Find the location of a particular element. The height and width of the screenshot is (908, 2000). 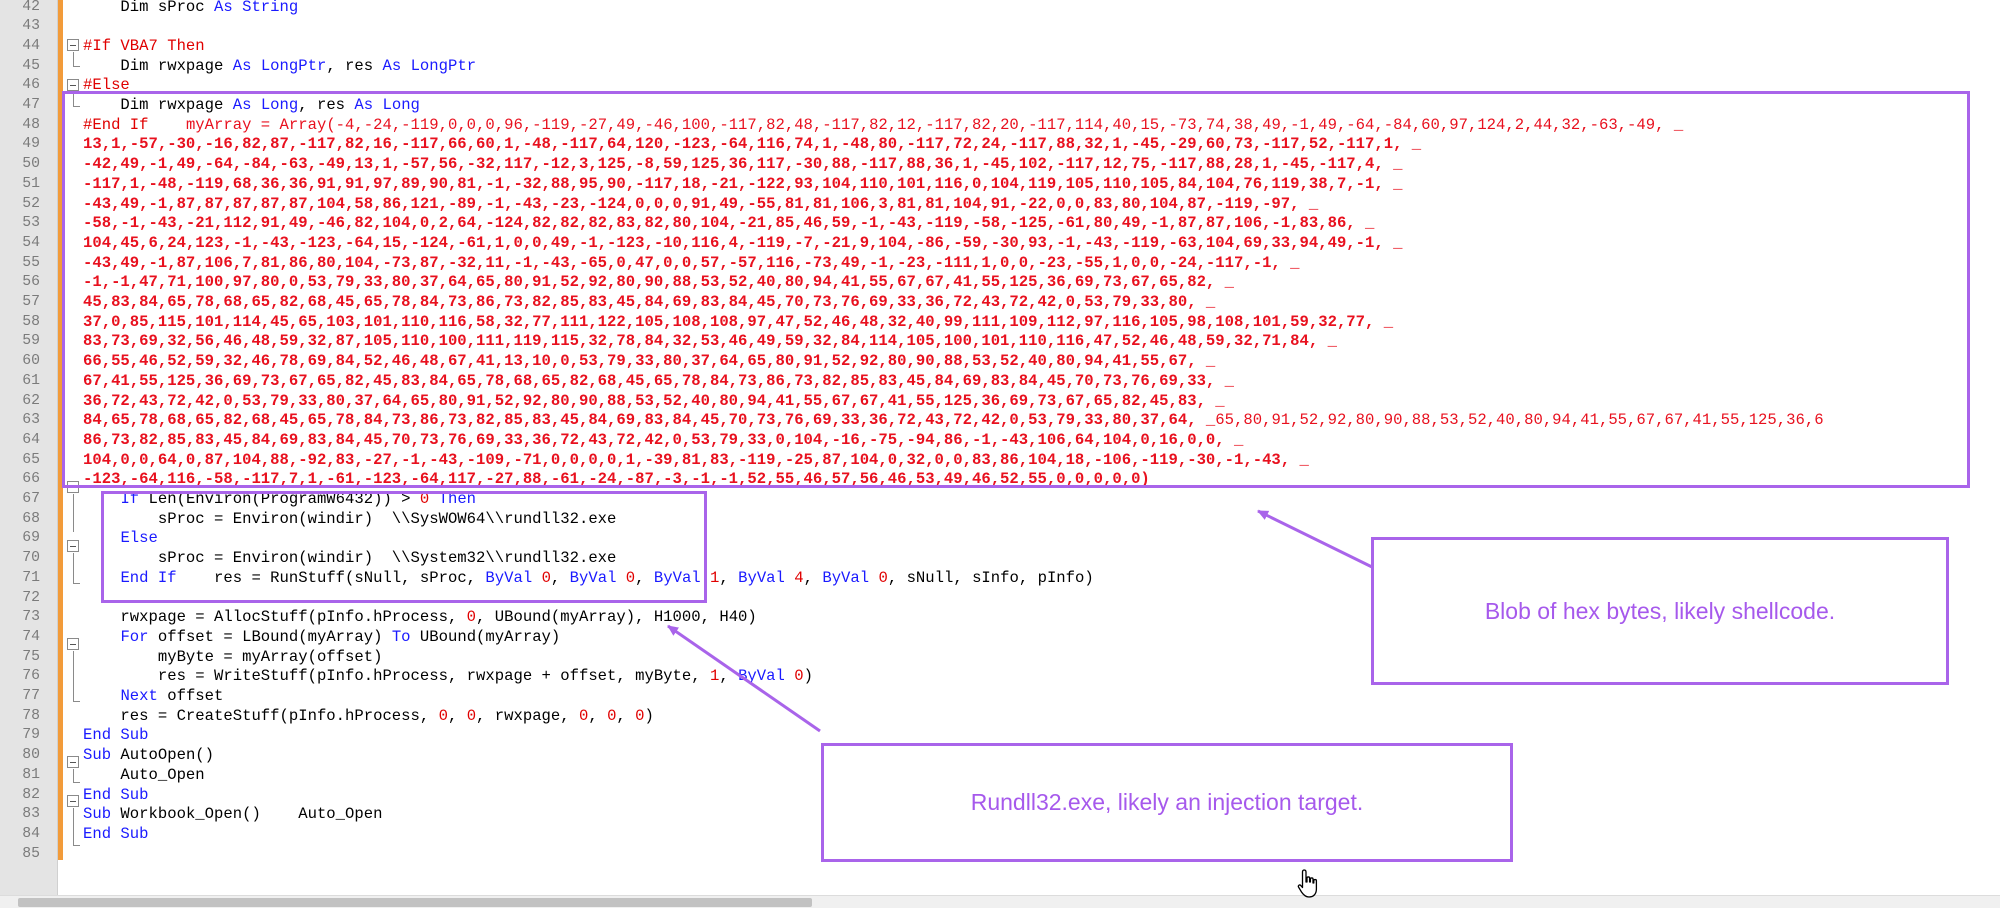

fold-guide-end is located at coordinates (76, 782).